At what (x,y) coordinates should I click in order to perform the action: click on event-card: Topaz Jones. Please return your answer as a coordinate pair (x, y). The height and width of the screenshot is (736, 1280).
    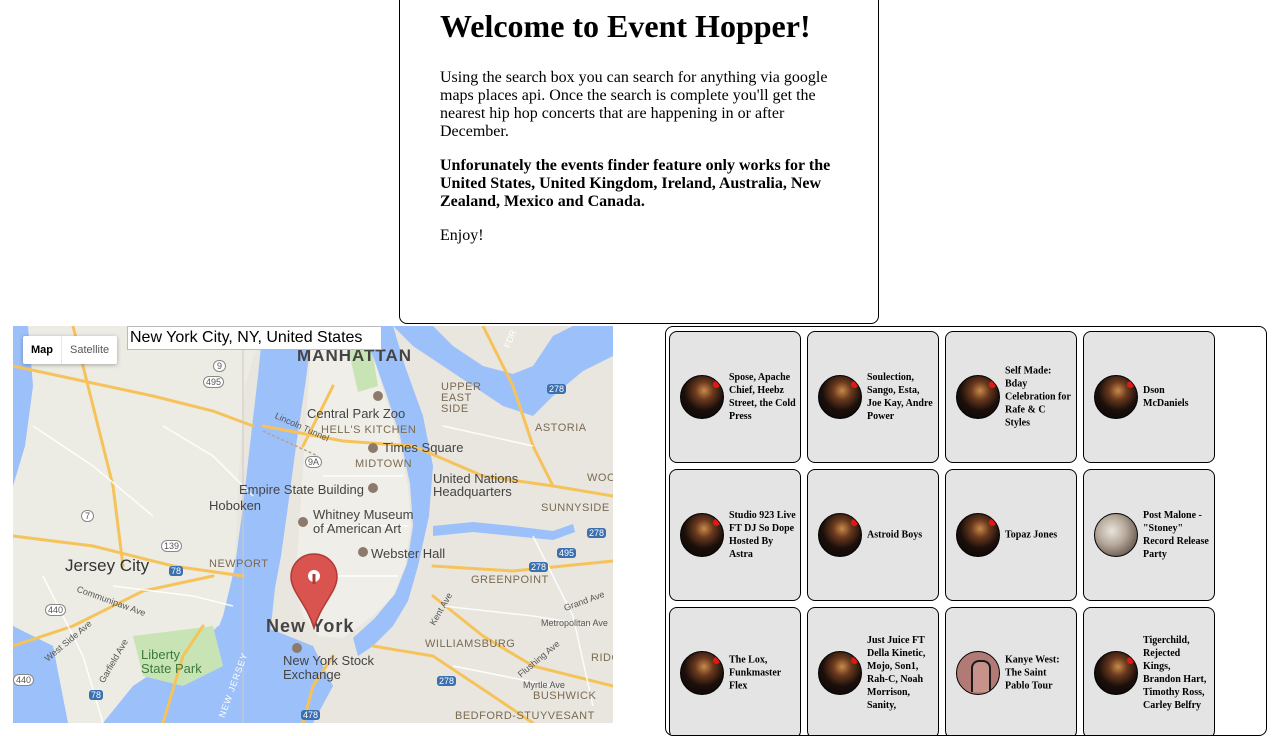
    Looking at the image, I should click on (1011, 535).